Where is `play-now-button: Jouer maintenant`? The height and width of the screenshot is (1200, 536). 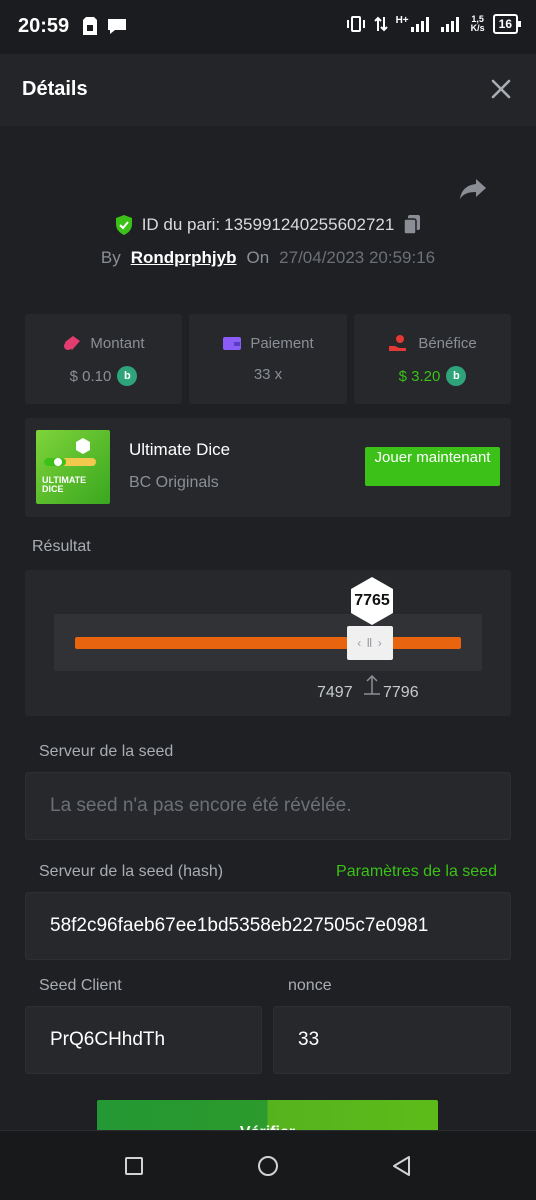 play-now-button: Jouer maintenant is located at coordinates (432, 466).